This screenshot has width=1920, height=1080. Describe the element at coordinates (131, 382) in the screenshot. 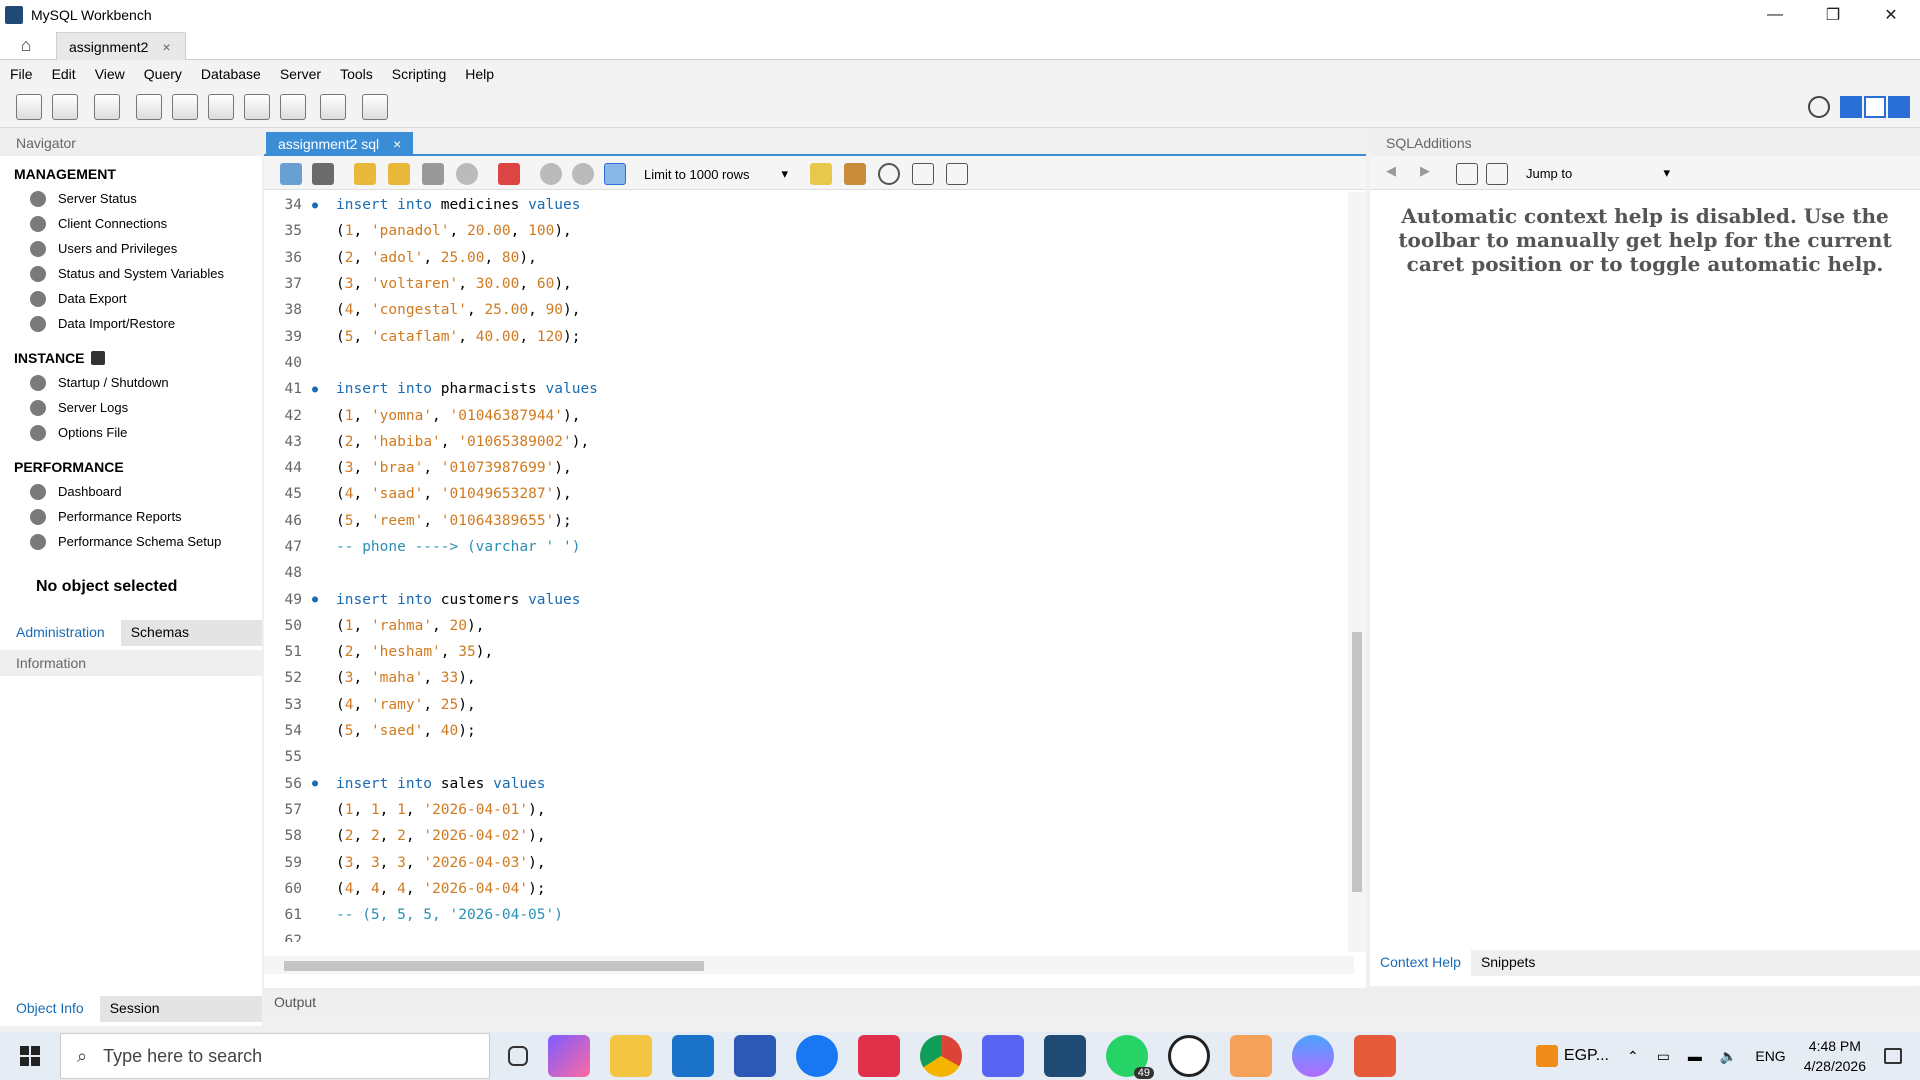

I see `nav-startup-shutdown: Startup / Shutdown` at that location.